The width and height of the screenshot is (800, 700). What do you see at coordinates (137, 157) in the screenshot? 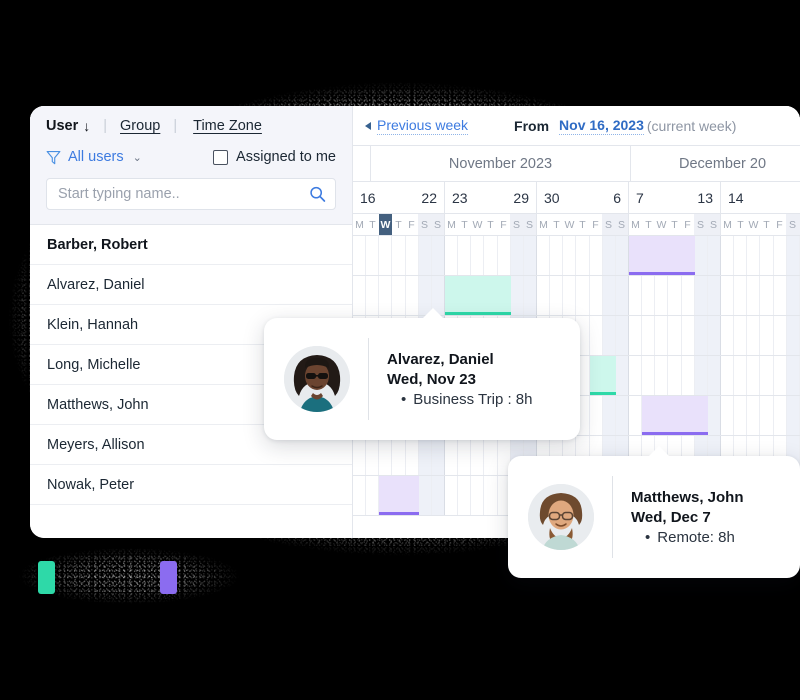
I see `chevron-down-icon: ⌄` at bounding box center [137, 157].